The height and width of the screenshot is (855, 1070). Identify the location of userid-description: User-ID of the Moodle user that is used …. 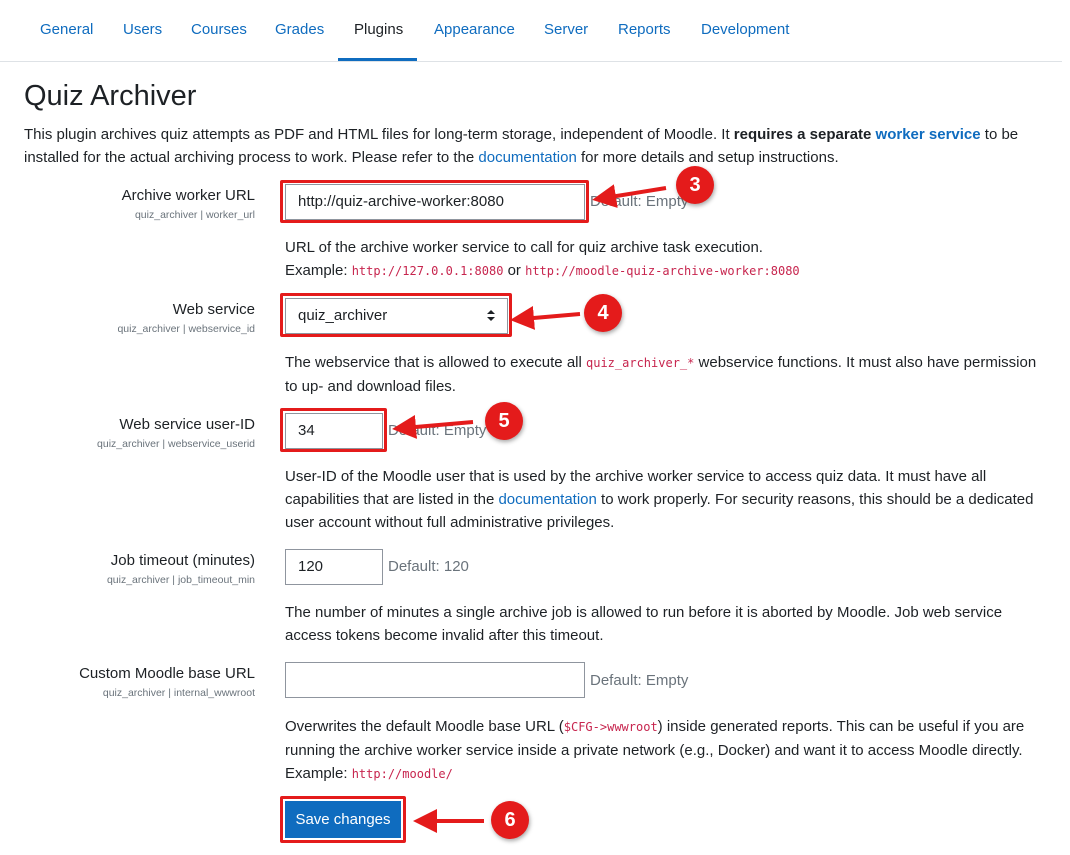
(665, 499).